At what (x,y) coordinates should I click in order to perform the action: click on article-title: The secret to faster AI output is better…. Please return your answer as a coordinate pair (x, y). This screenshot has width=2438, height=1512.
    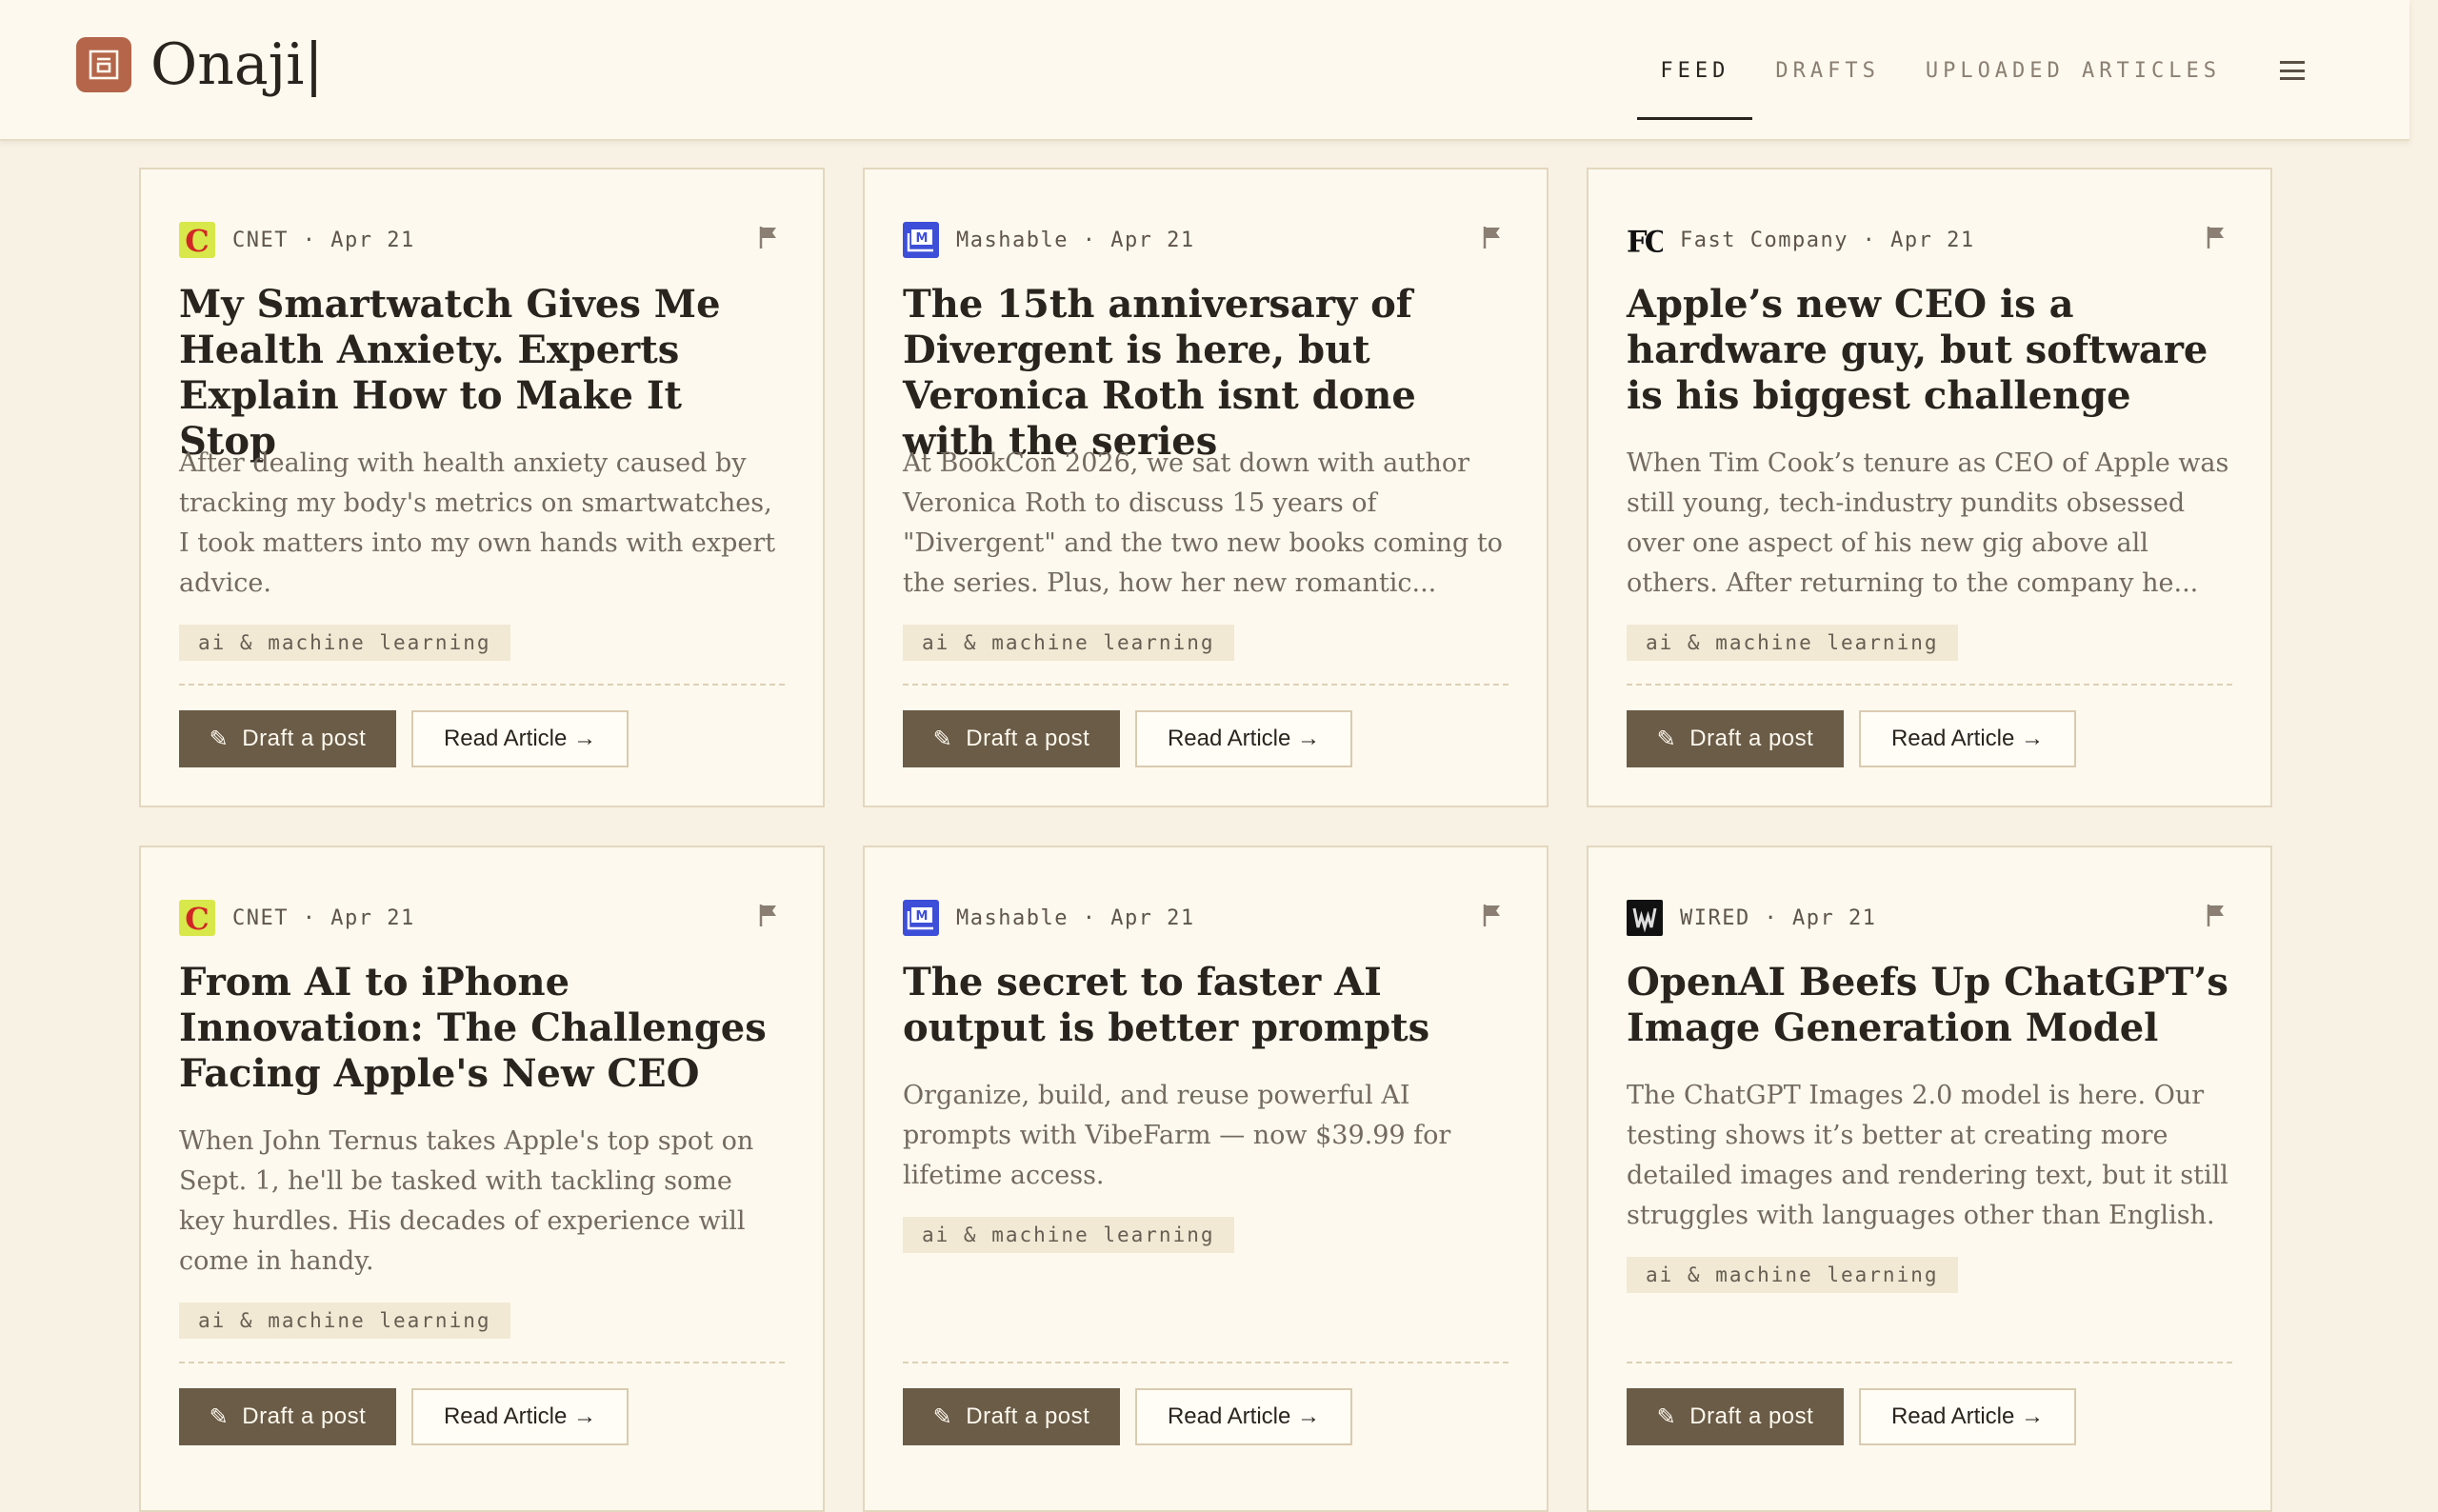
    Looking at the image, I should click on (1206, 1005).